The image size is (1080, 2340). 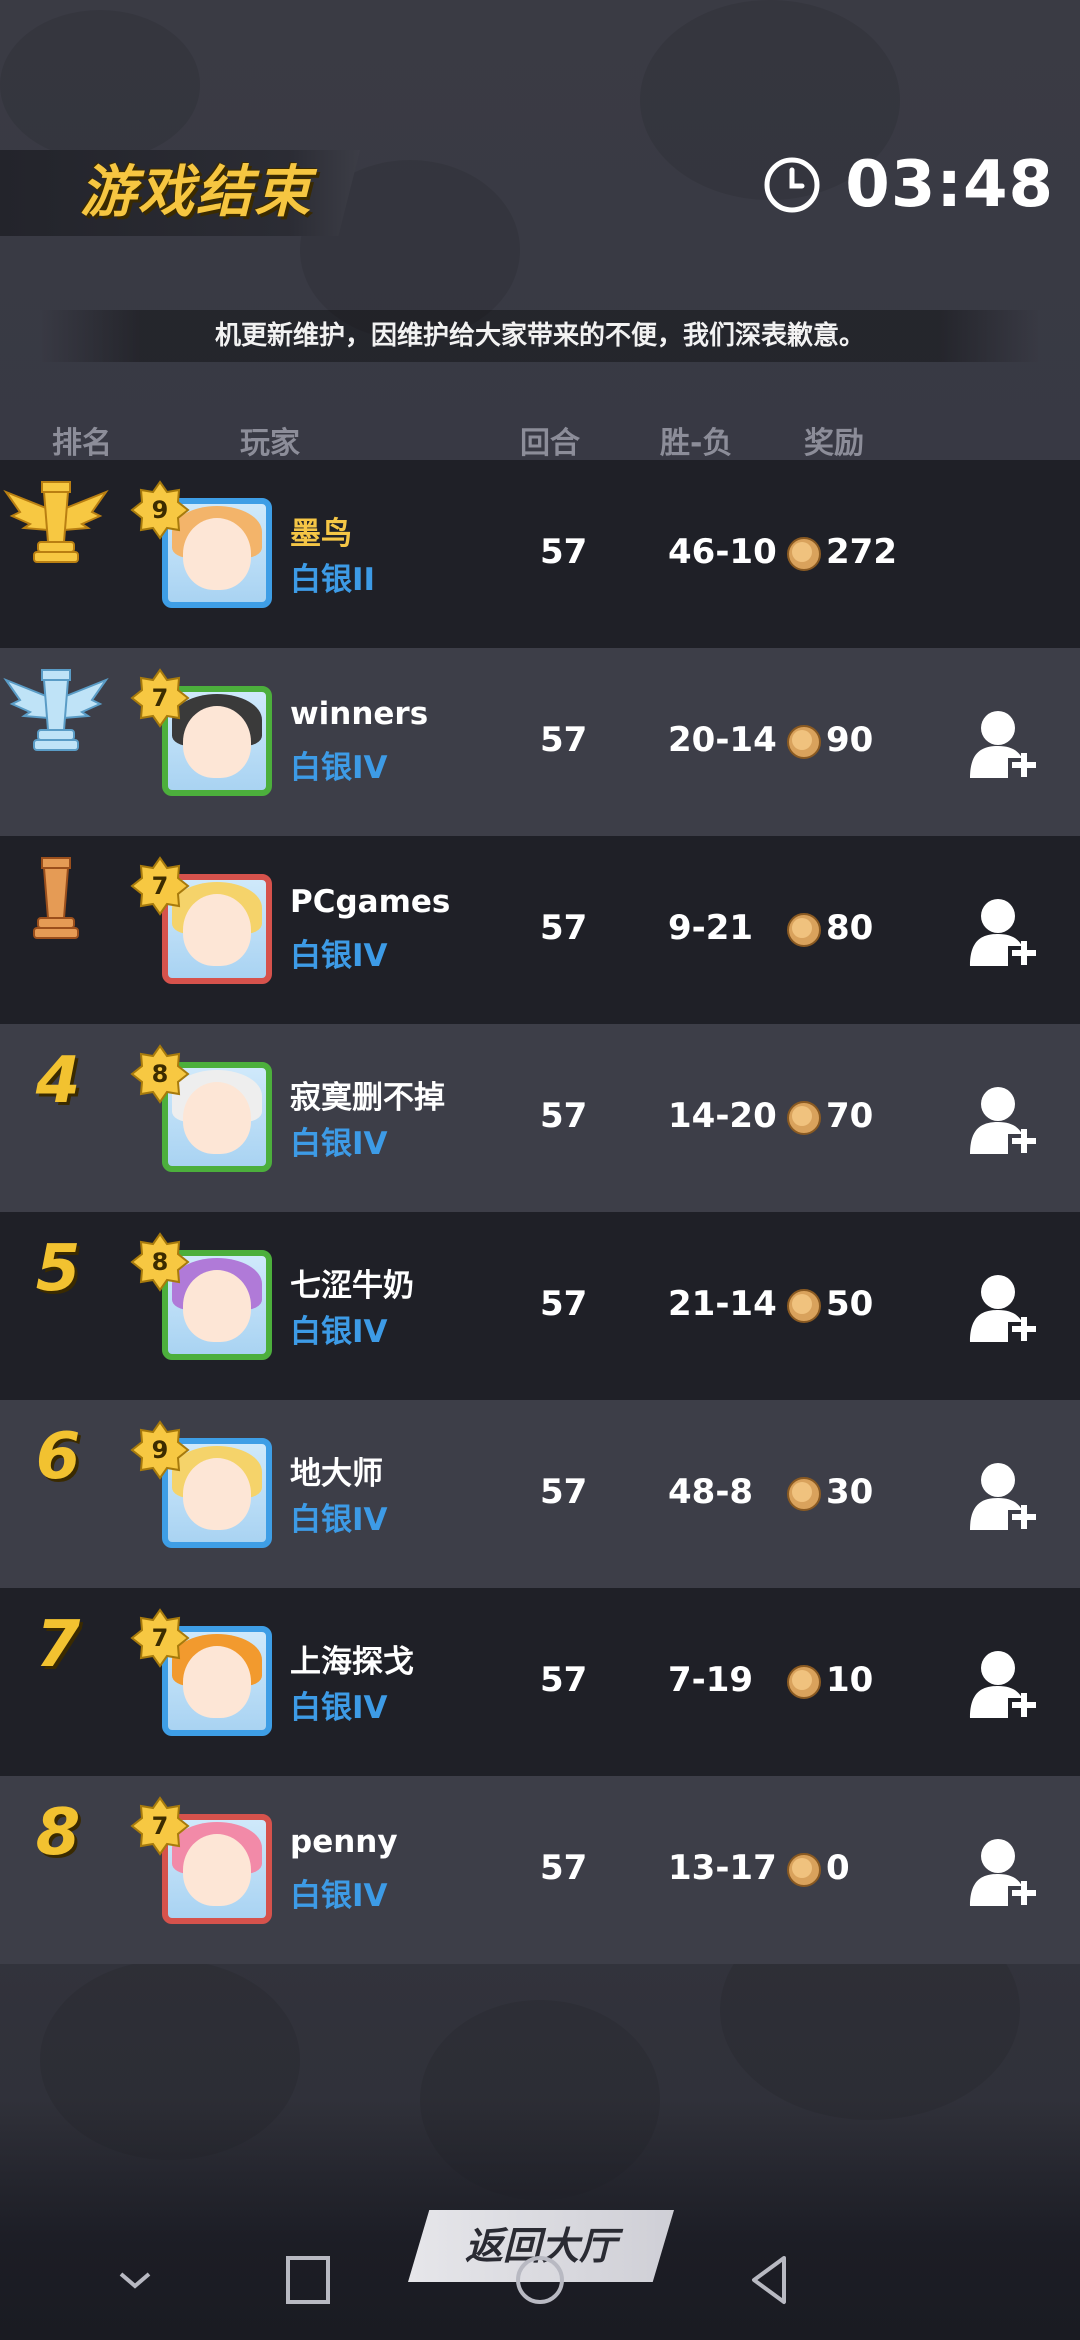 I want to click on timer: 03:48, so click(x=908, y=185).